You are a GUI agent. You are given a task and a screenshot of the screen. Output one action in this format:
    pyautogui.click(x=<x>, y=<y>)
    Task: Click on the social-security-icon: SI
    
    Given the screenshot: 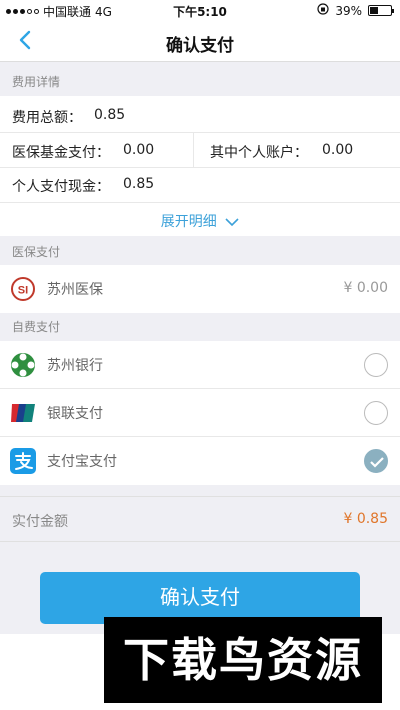 What is the action you would take?
    pyautogui.click(x=23, y=289)
    